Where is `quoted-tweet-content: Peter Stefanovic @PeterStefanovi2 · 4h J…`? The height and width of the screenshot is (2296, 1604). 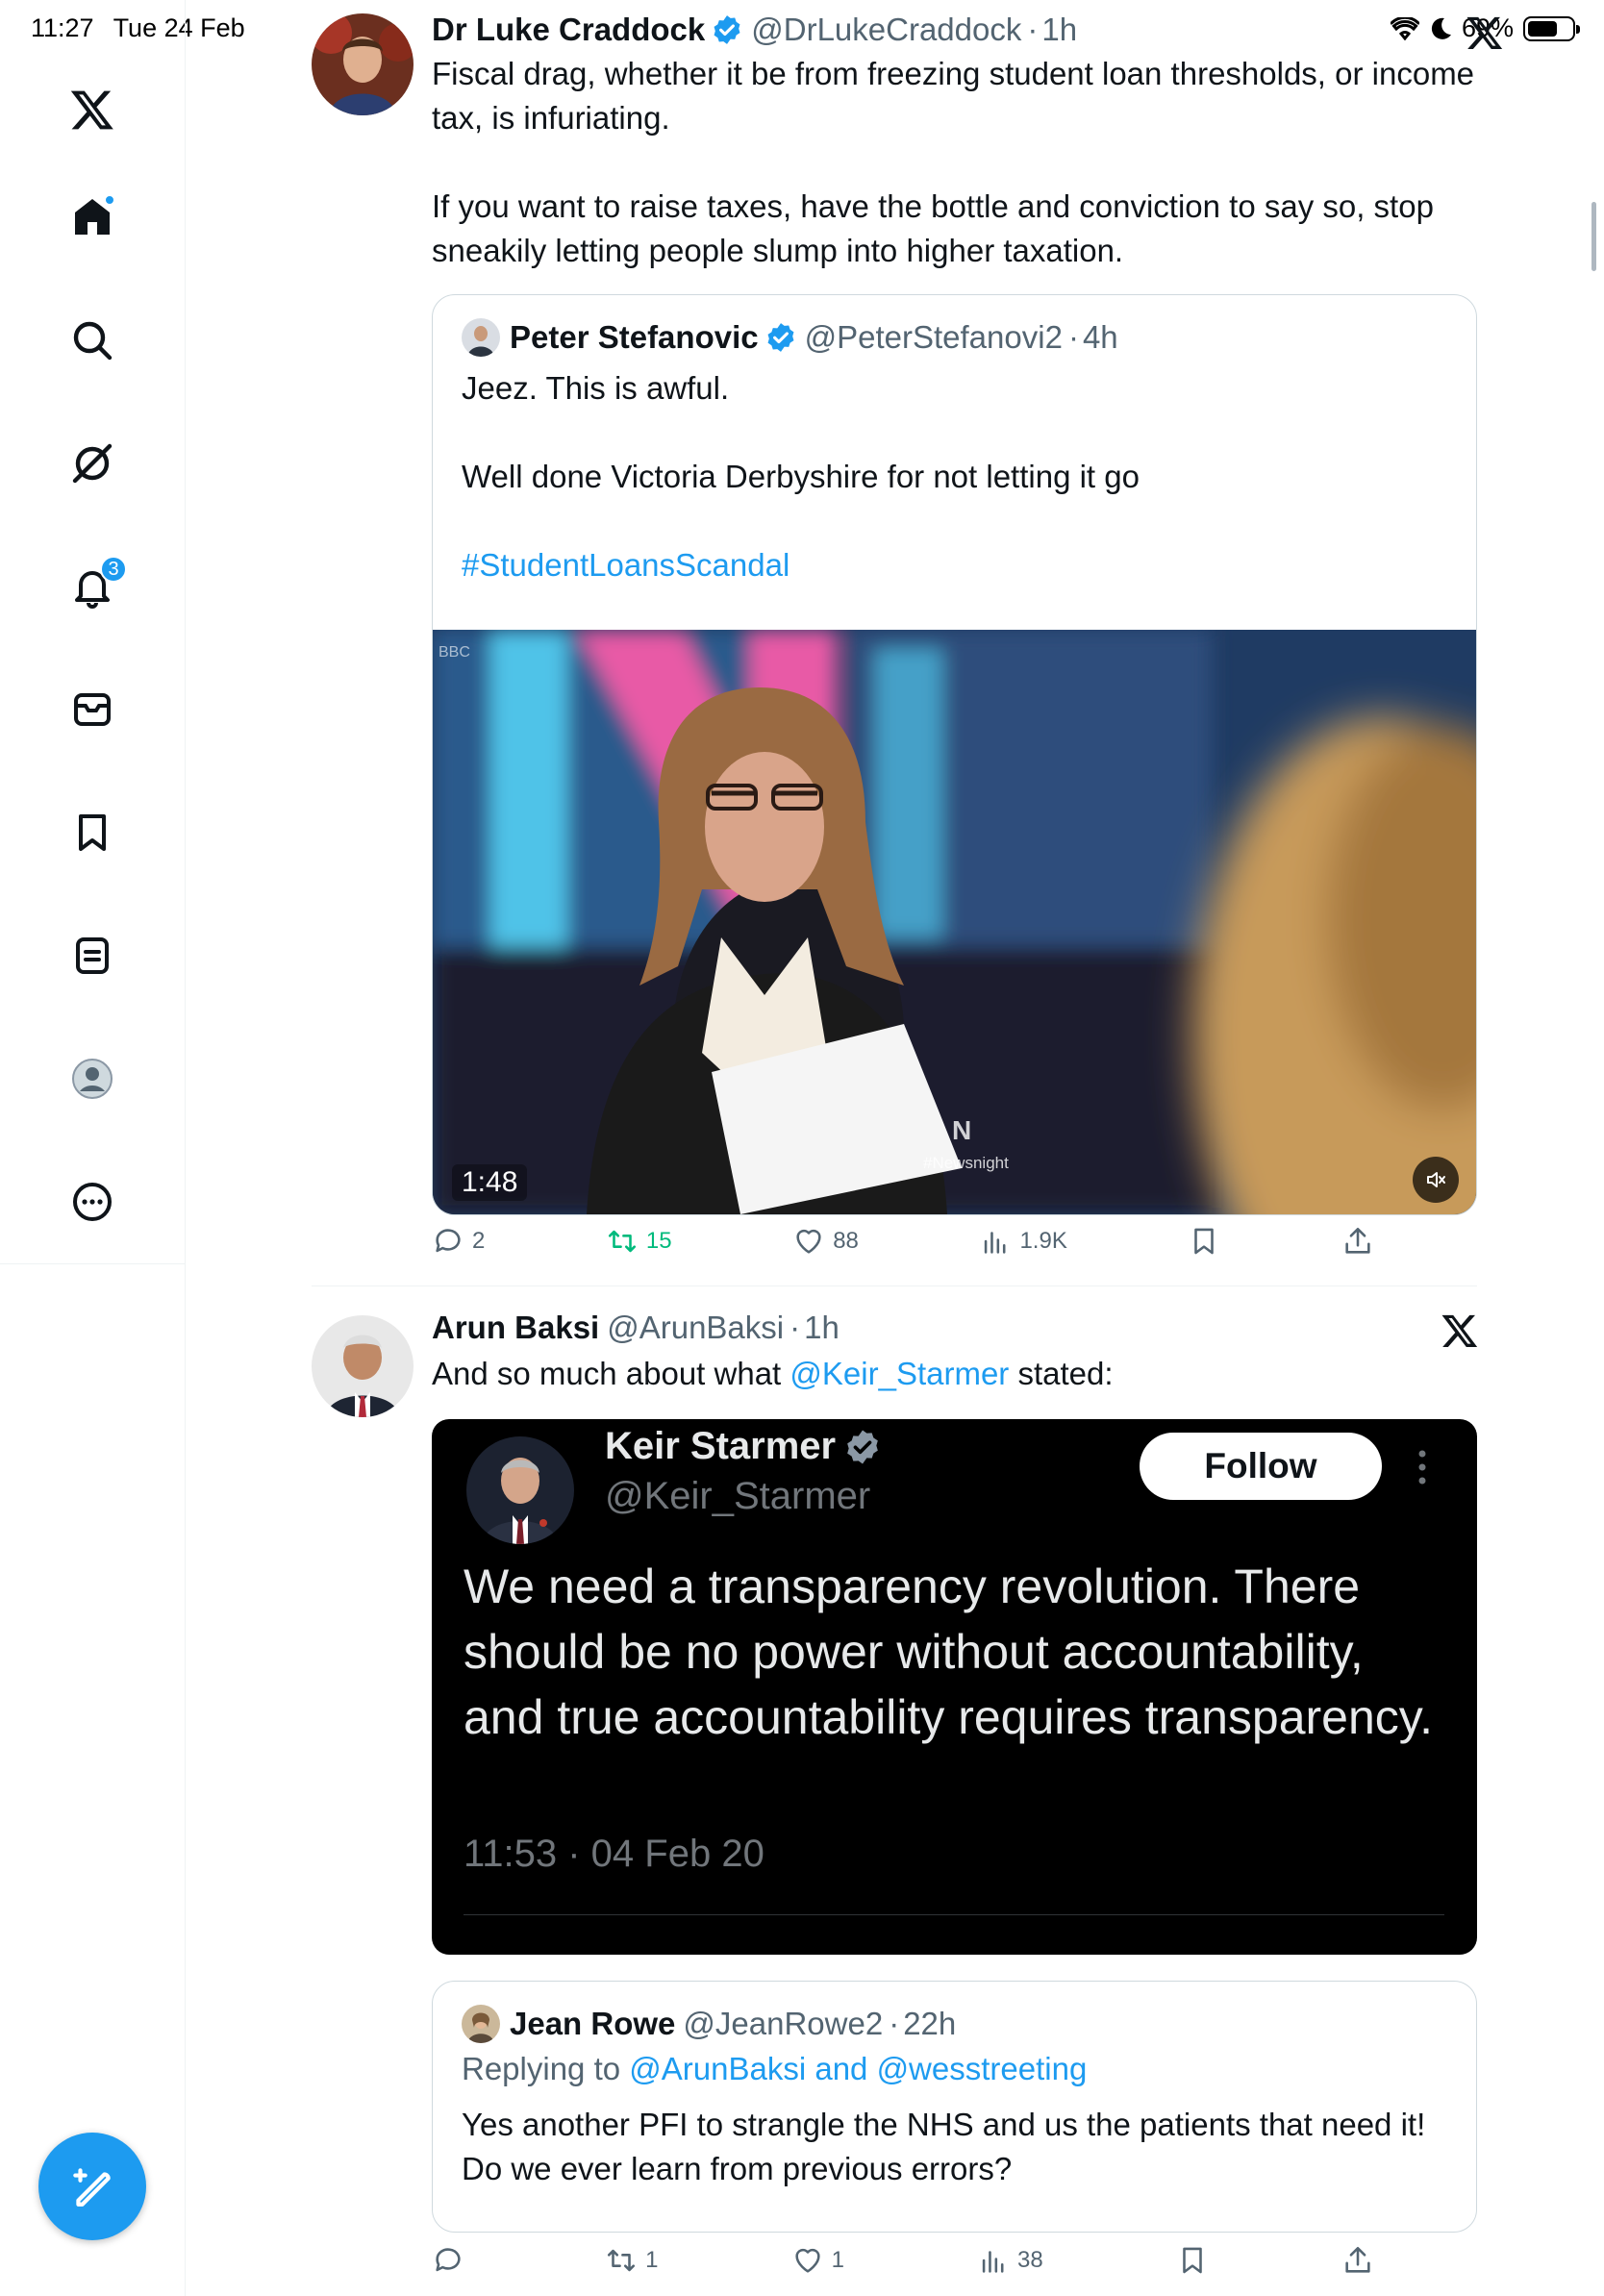 quoted-tweet-content: Peter Stefanovic @PeterStefanovi2 · 4h J… is located at coordinates (954, 441).